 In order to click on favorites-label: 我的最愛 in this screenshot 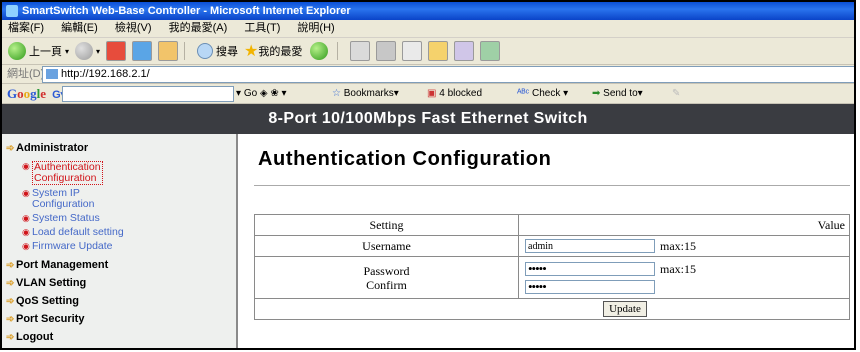, I will do `click(280, 52)`.